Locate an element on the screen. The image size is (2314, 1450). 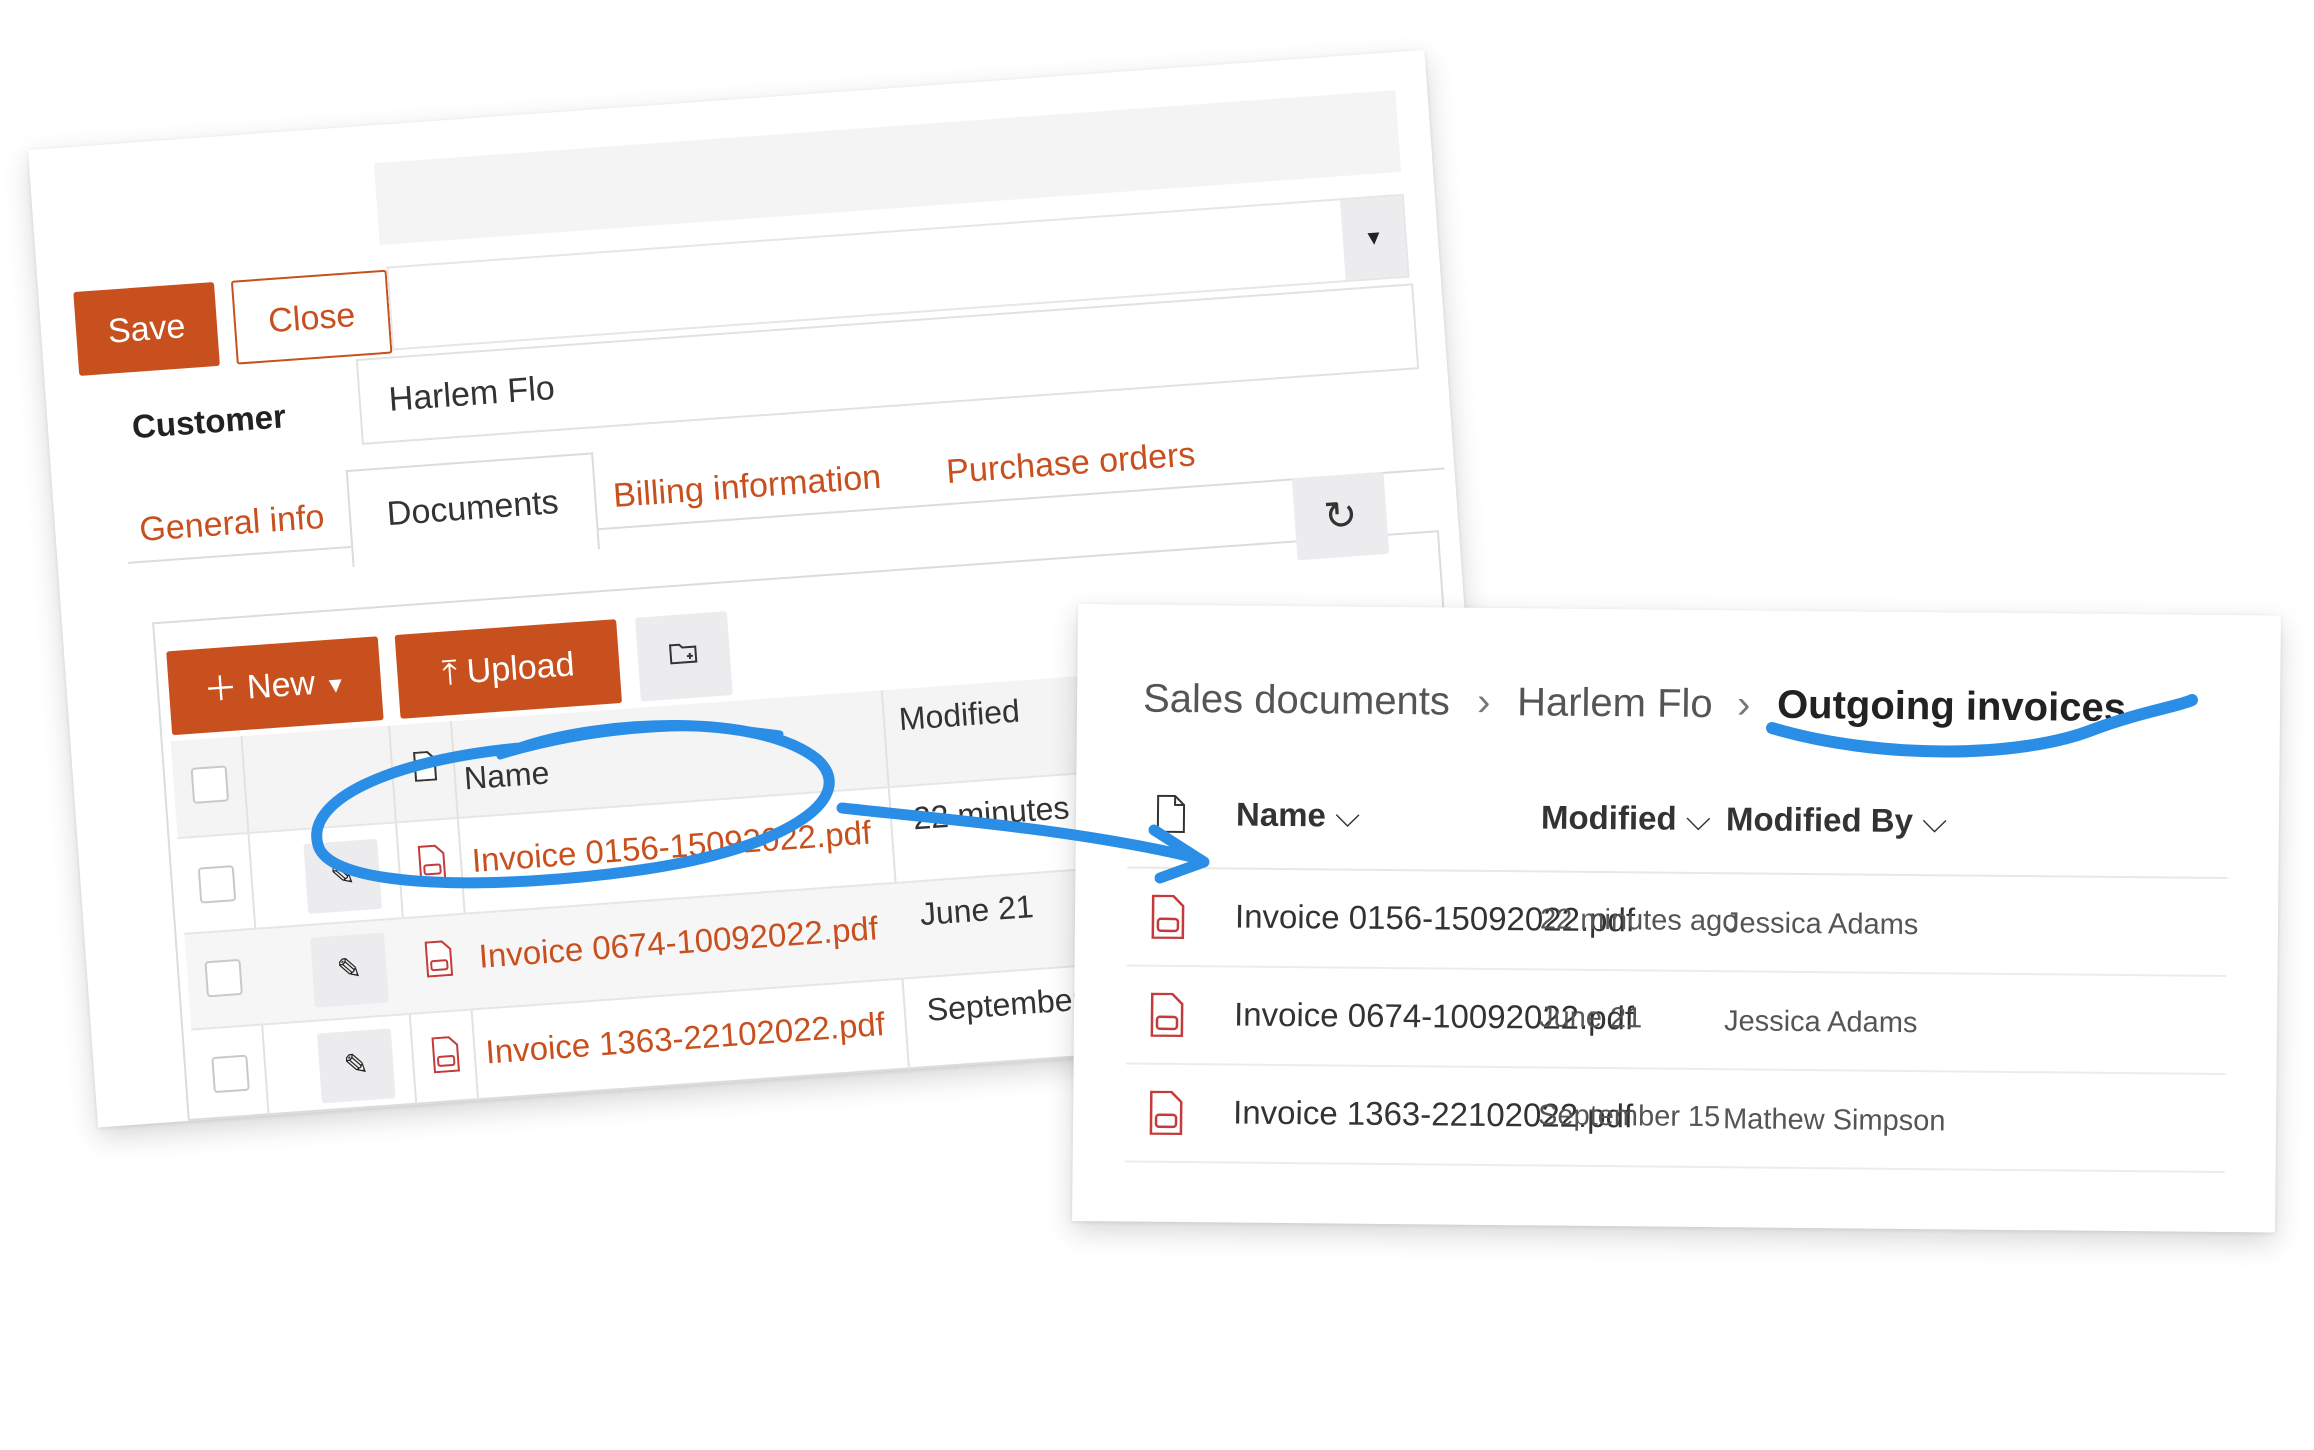
column-header-name: Name ⌵ is located at coordinates (1298, 816).